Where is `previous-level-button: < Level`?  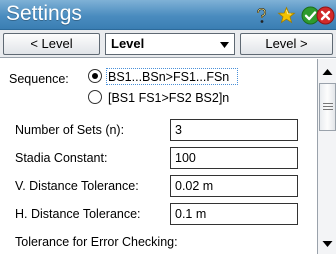 previous-level-button: < Level is located at coordinates (51, 44).